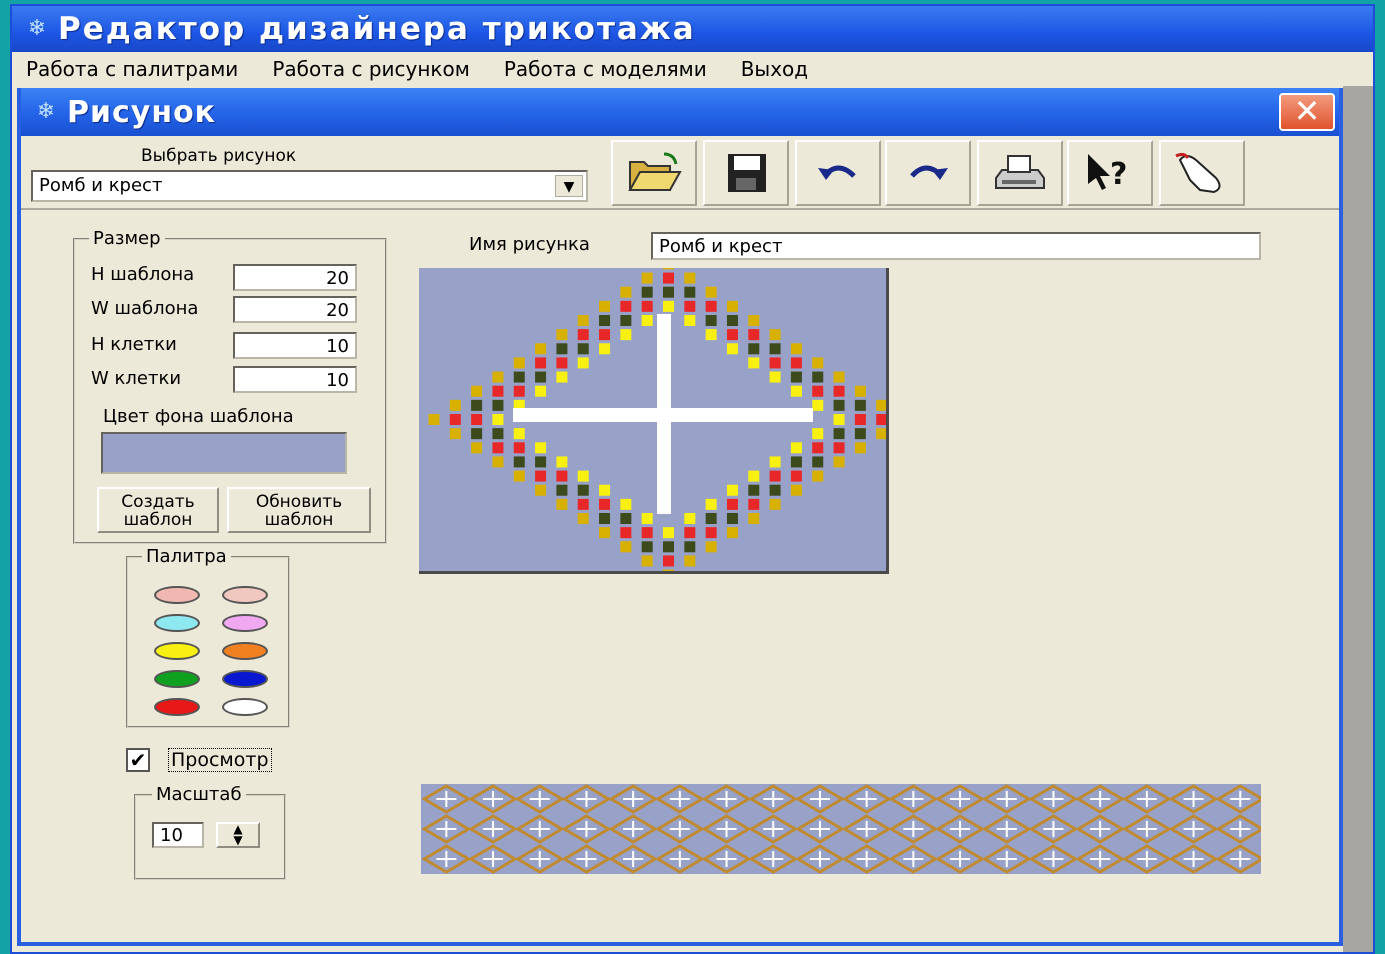  What do you see at coordinates (37, 28) in the screenshot?
I see `app-snowflake-icon: ❄` at bounding box center [37, 28].